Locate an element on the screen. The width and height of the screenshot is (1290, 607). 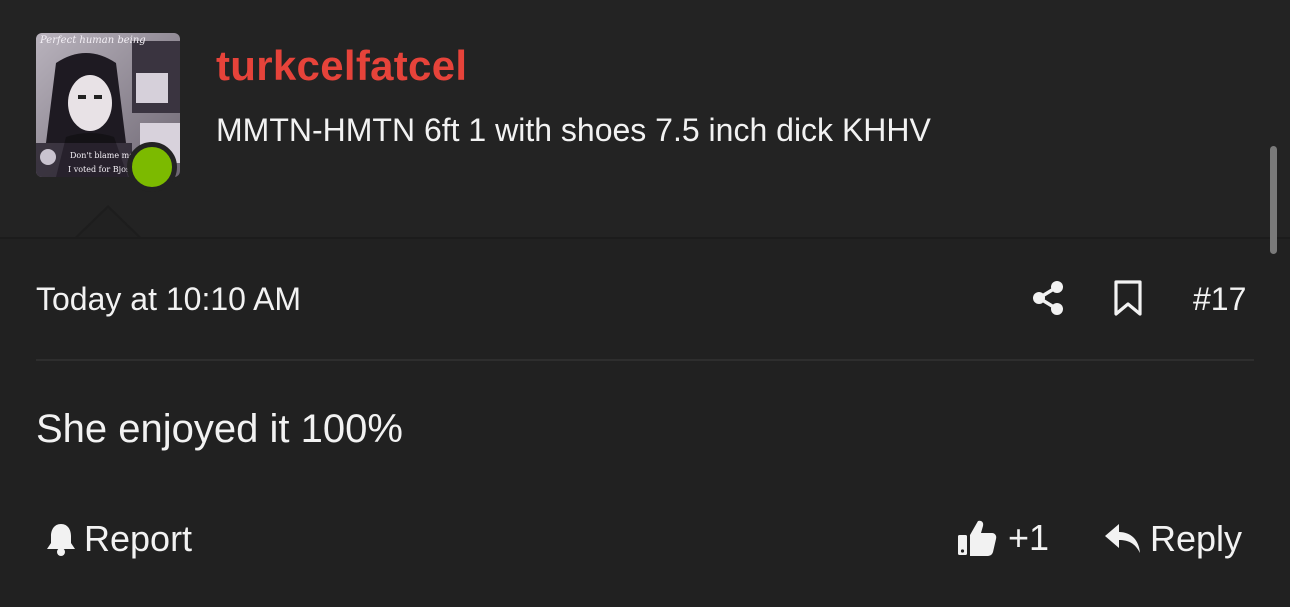
avatar-caption-top: Perfect human being is located at coordinates (93, 40).